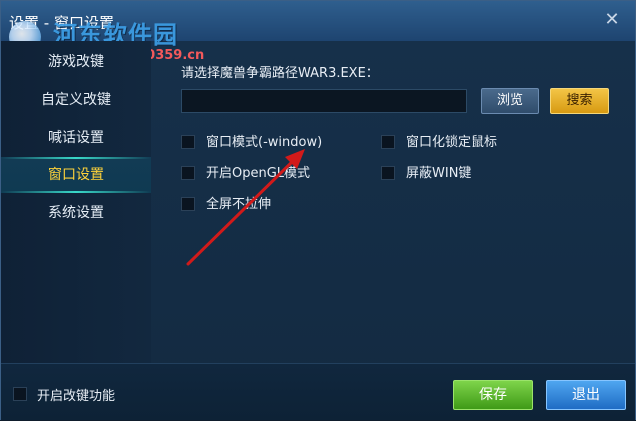 The image size is (636, 421). Describe the element at coordinates (324, 101) in the screenshot. I see `war3-path-input` at that location.